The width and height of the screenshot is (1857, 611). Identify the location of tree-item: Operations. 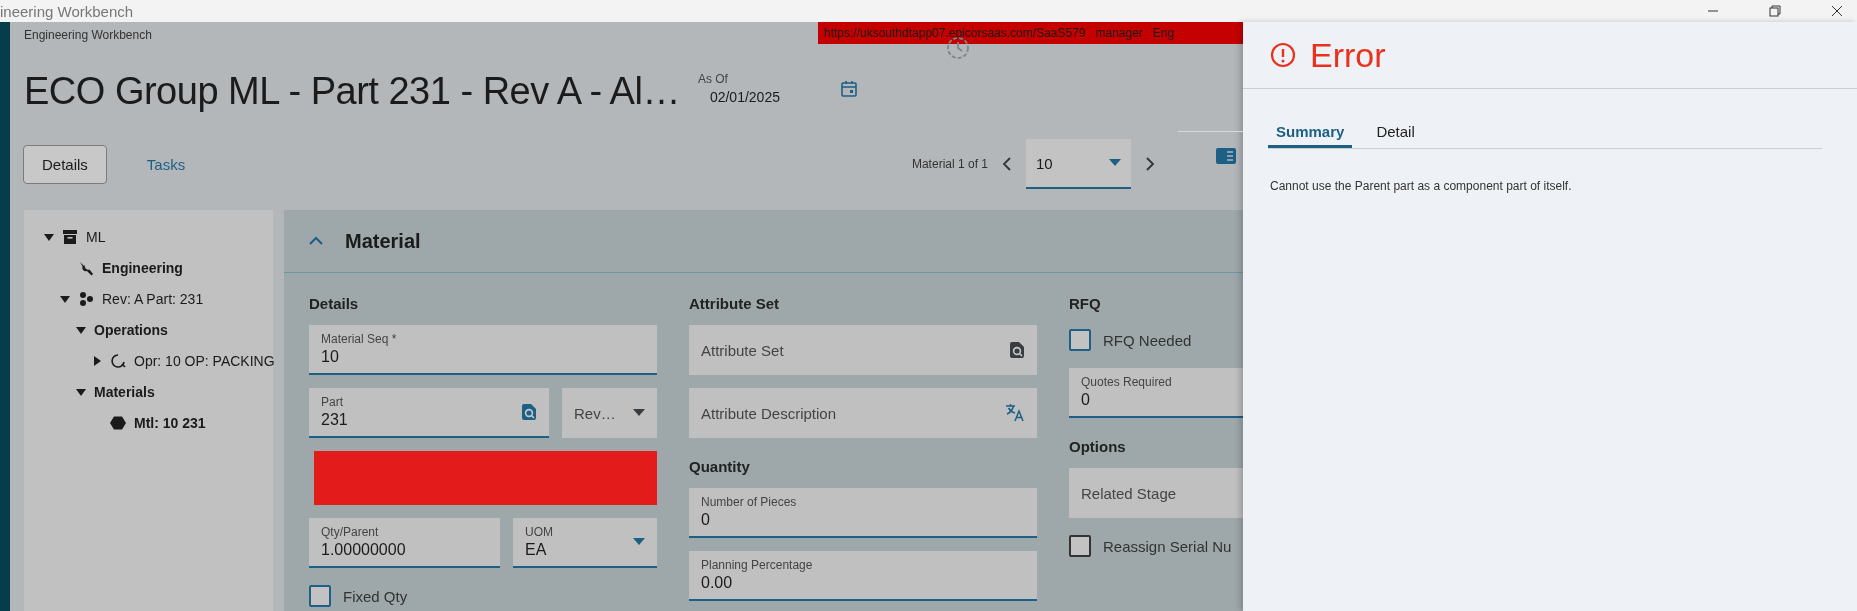
(131, 329).